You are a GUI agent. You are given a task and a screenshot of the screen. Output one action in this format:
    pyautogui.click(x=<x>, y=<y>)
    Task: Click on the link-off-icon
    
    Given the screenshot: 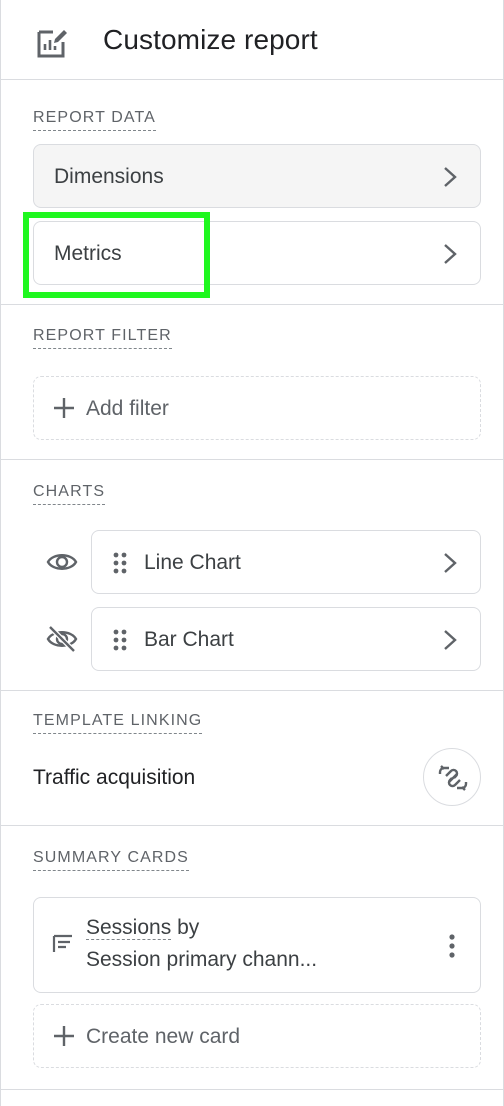 What is the action you would take?
    pyautogui.click(x=453, y=778)
    